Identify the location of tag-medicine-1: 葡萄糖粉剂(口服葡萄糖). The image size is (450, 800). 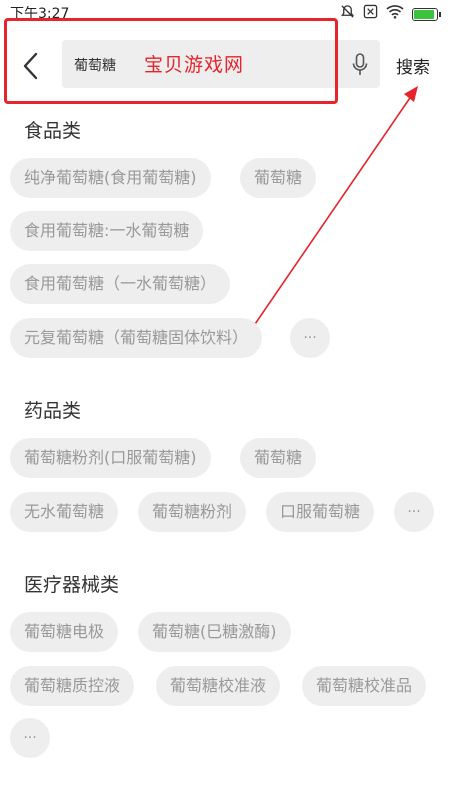
(110, 458).